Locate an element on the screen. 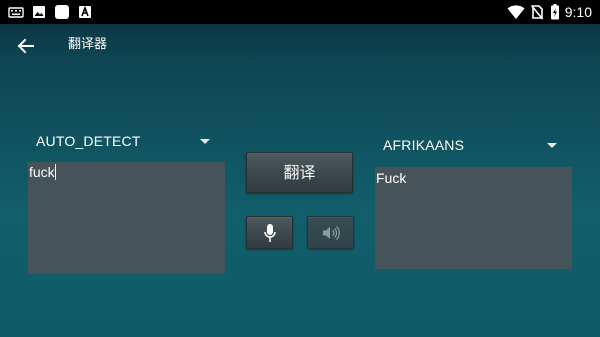 The height and width of the screenshot is (337, 600). source-language-dropdown: AUTO_DETECT is located at coordinates (123, 142).